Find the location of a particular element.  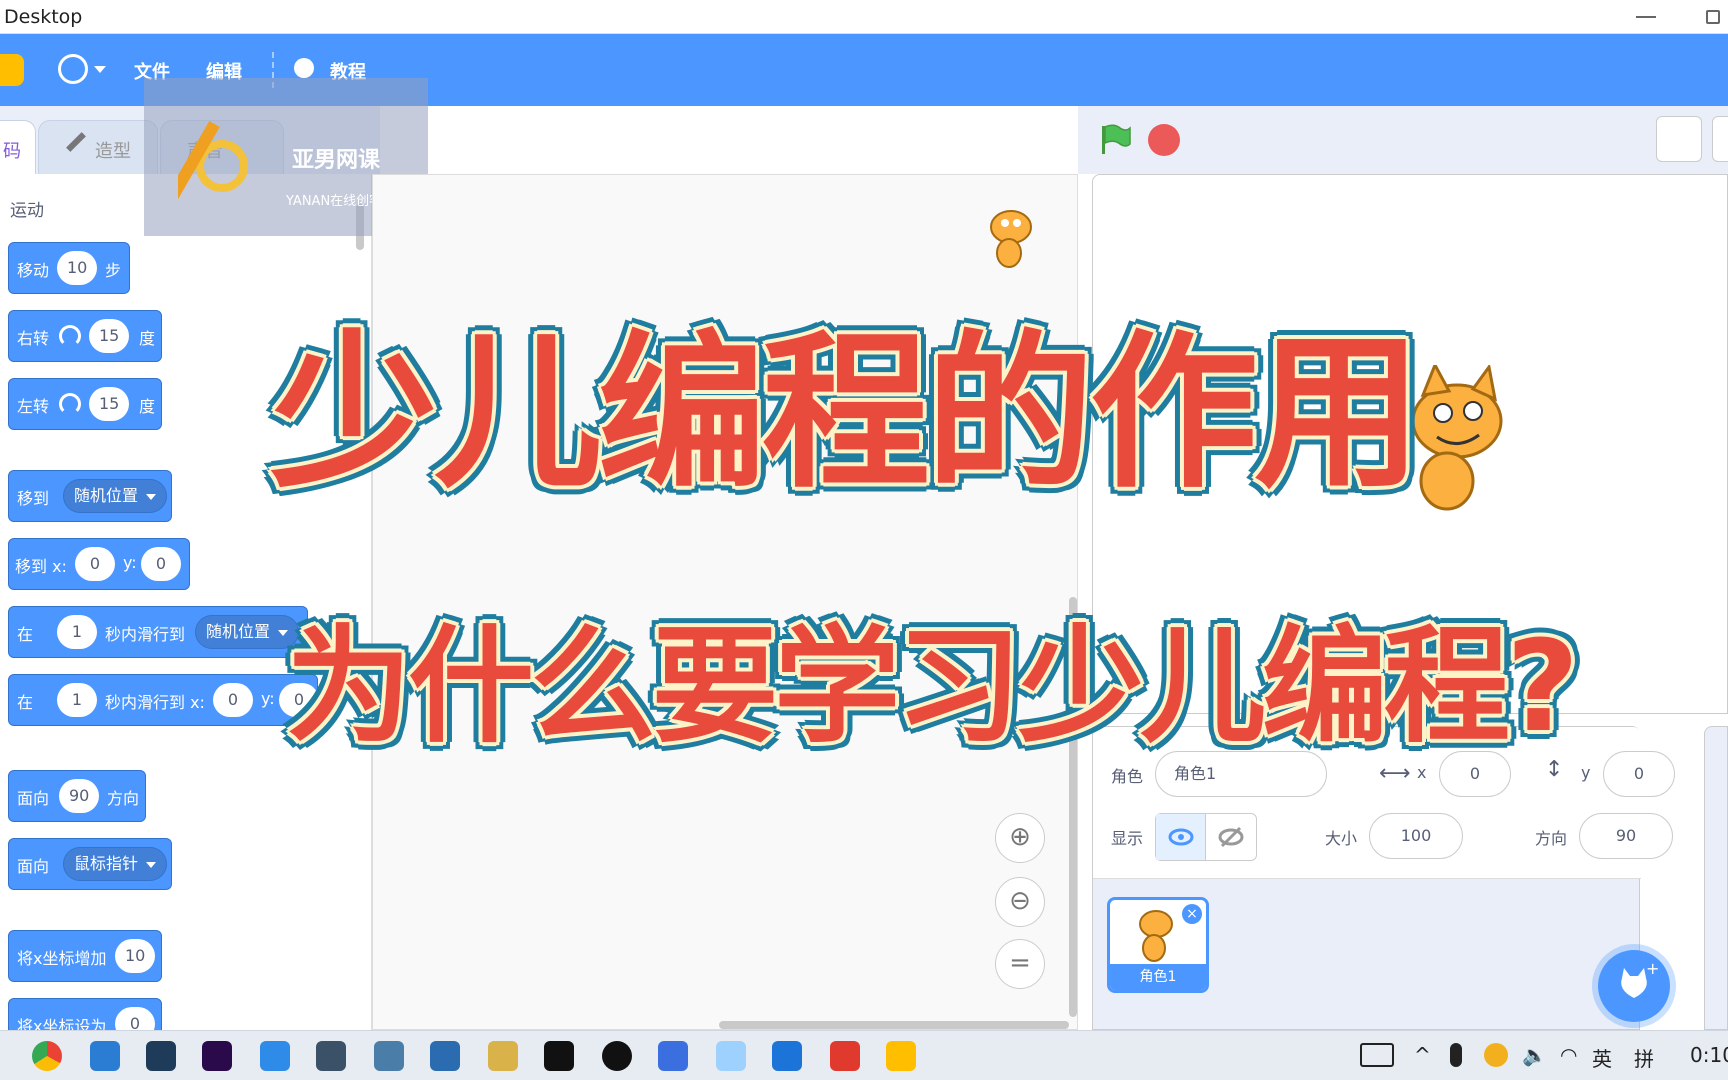

globe-icon is located at coordinates (73, 69).